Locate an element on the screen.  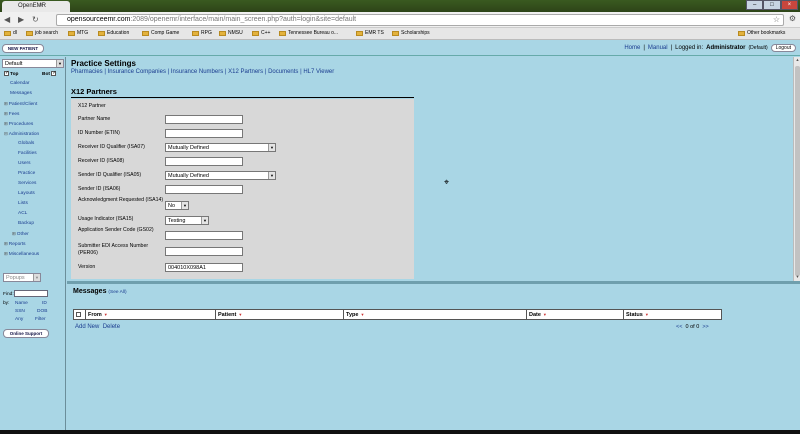
isa15-select: Testing ▼ is located at coordinates (187, 220).